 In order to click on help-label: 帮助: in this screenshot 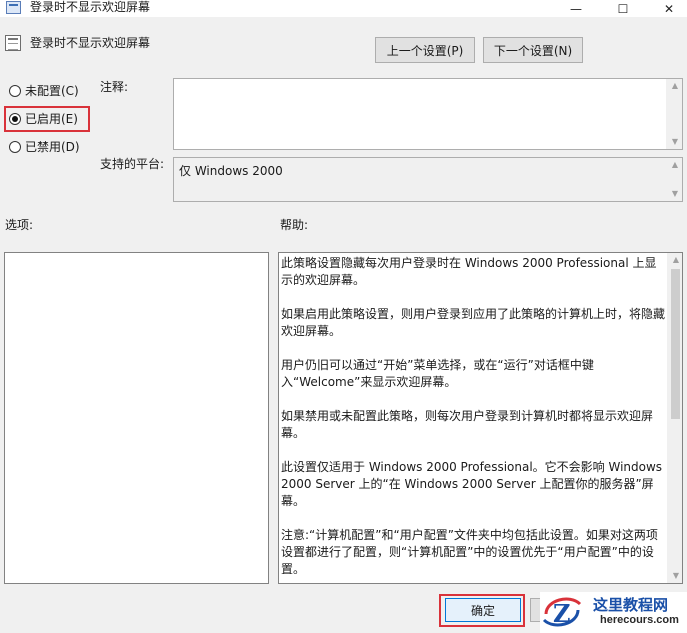, I will do `click(294, 225)`.